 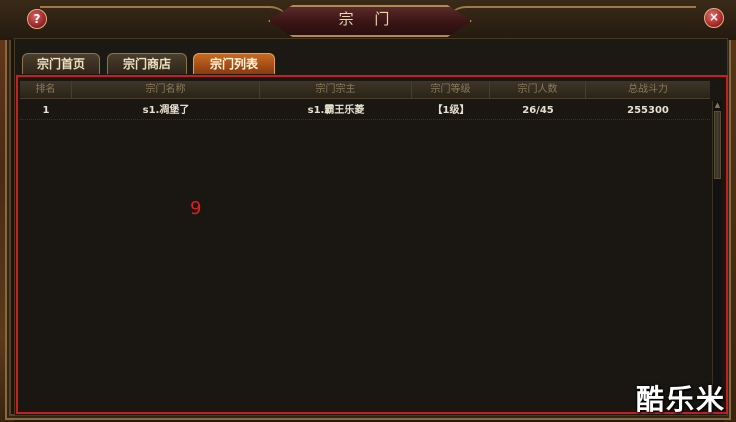 I want to click on header-ornament-right, so click(x=571, y=18).